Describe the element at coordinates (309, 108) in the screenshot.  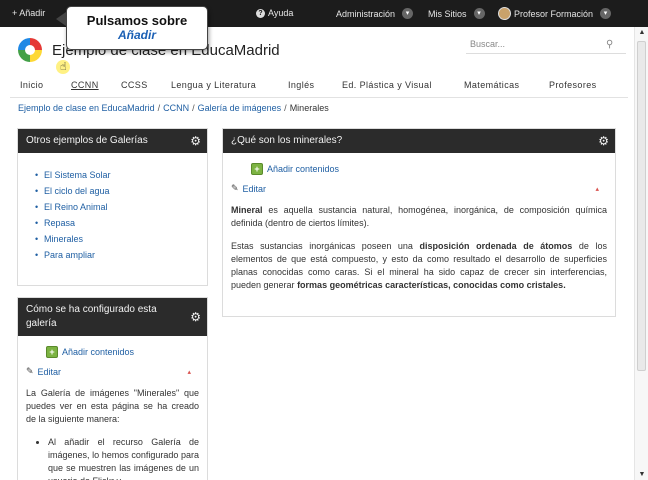
I see `breadcrumb-current: Minerales` at that location.